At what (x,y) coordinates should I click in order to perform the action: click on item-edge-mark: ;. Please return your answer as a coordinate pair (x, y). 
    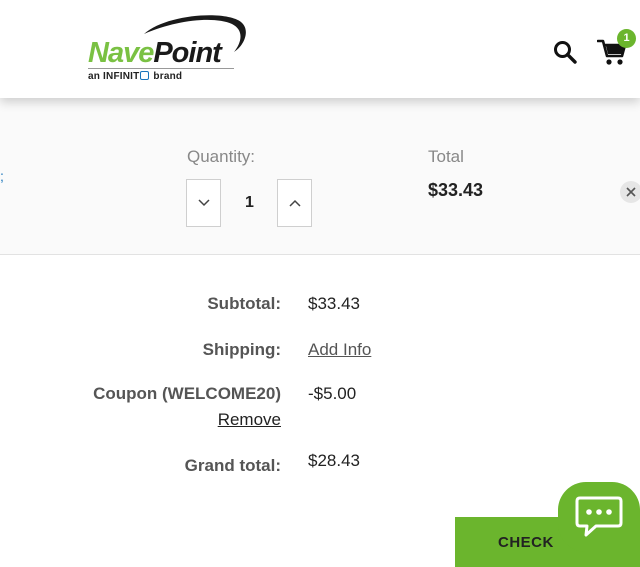
    Looking at the image, I should click on (2, 176).